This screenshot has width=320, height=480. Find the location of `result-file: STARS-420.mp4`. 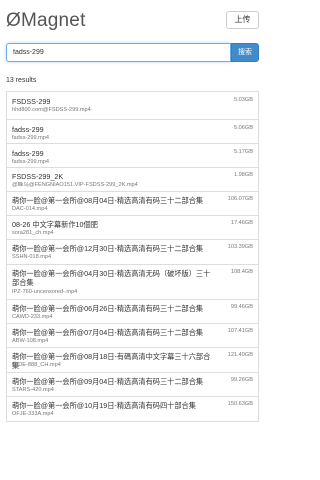

result-file: STARS-420.mp4 is located at coordinates (33, 390).